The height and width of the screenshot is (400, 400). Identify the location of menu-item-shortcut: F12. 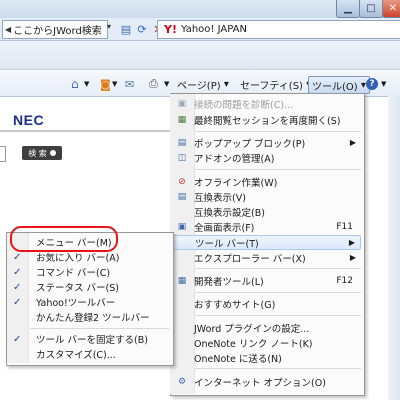
(344, 280).